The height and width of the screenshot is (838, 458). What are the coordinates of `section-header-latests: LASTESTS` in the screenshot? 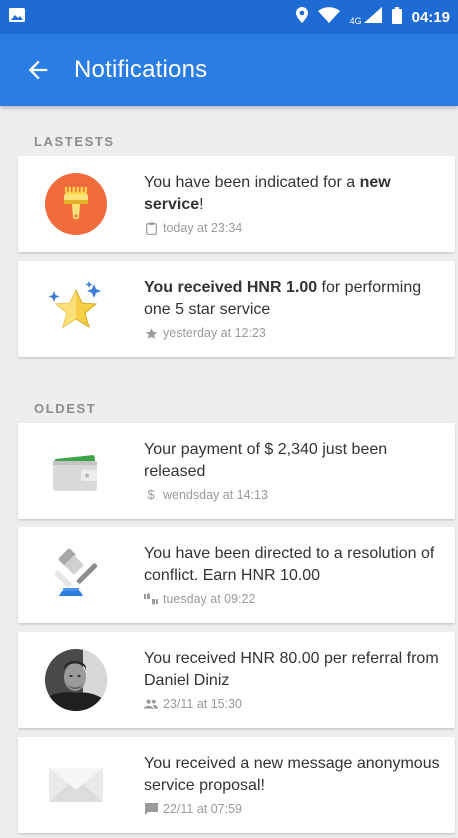 It's located at (74, 141).